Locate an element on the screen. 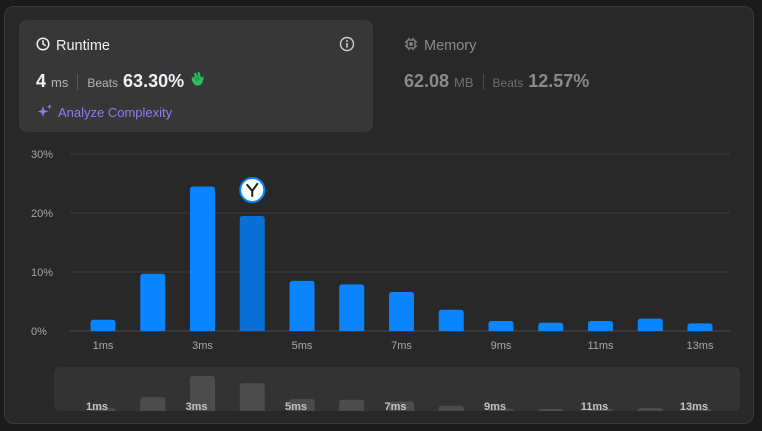 This screenshot has height=431, width=762. y-tick-label: 10% is located at coordinates (42, 273).